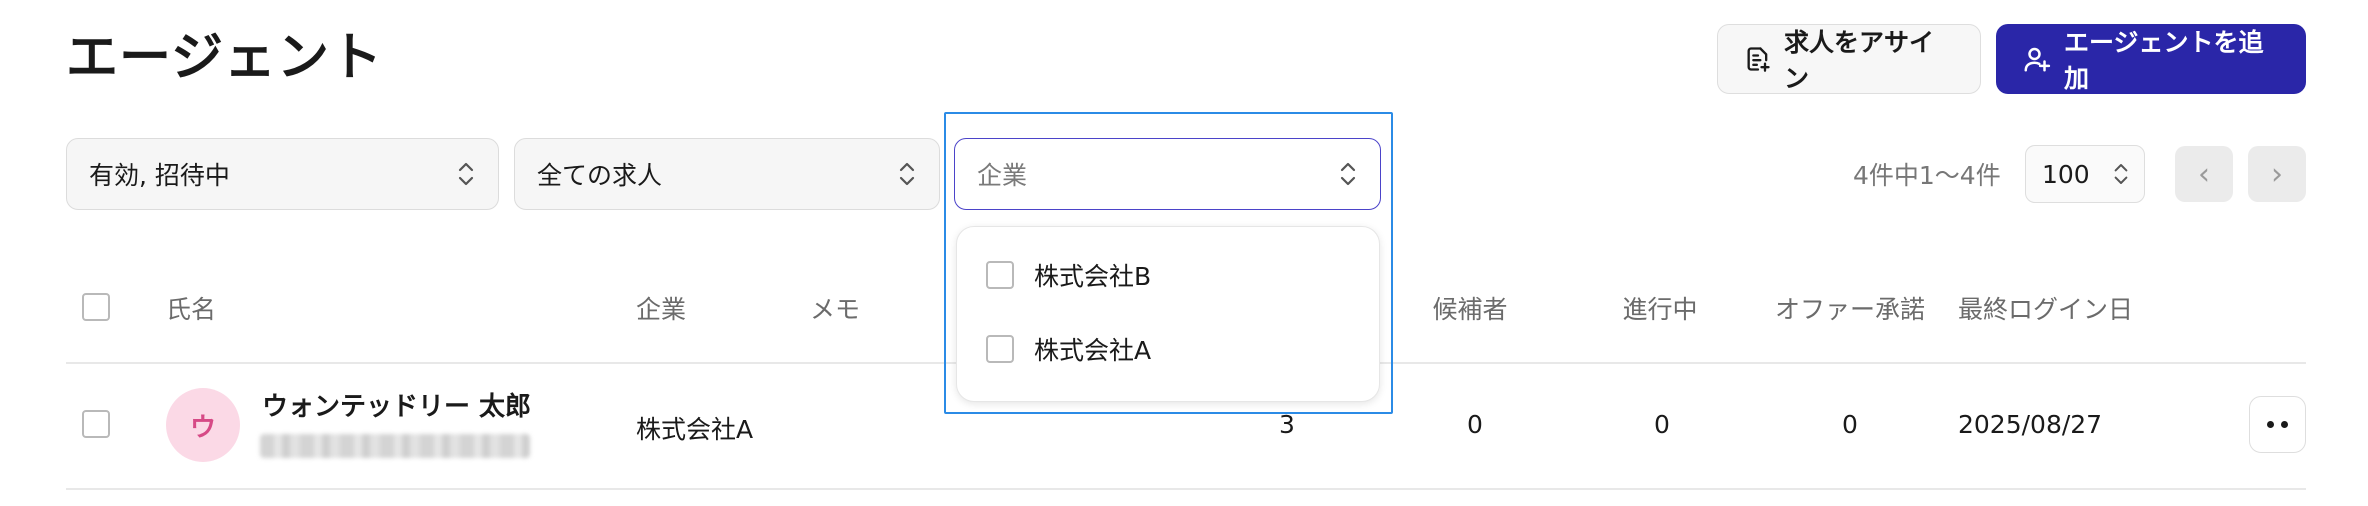 The width and height of the screenshot is (2368, 506). I want to click on header-name: 氏名, so click(191, 309).